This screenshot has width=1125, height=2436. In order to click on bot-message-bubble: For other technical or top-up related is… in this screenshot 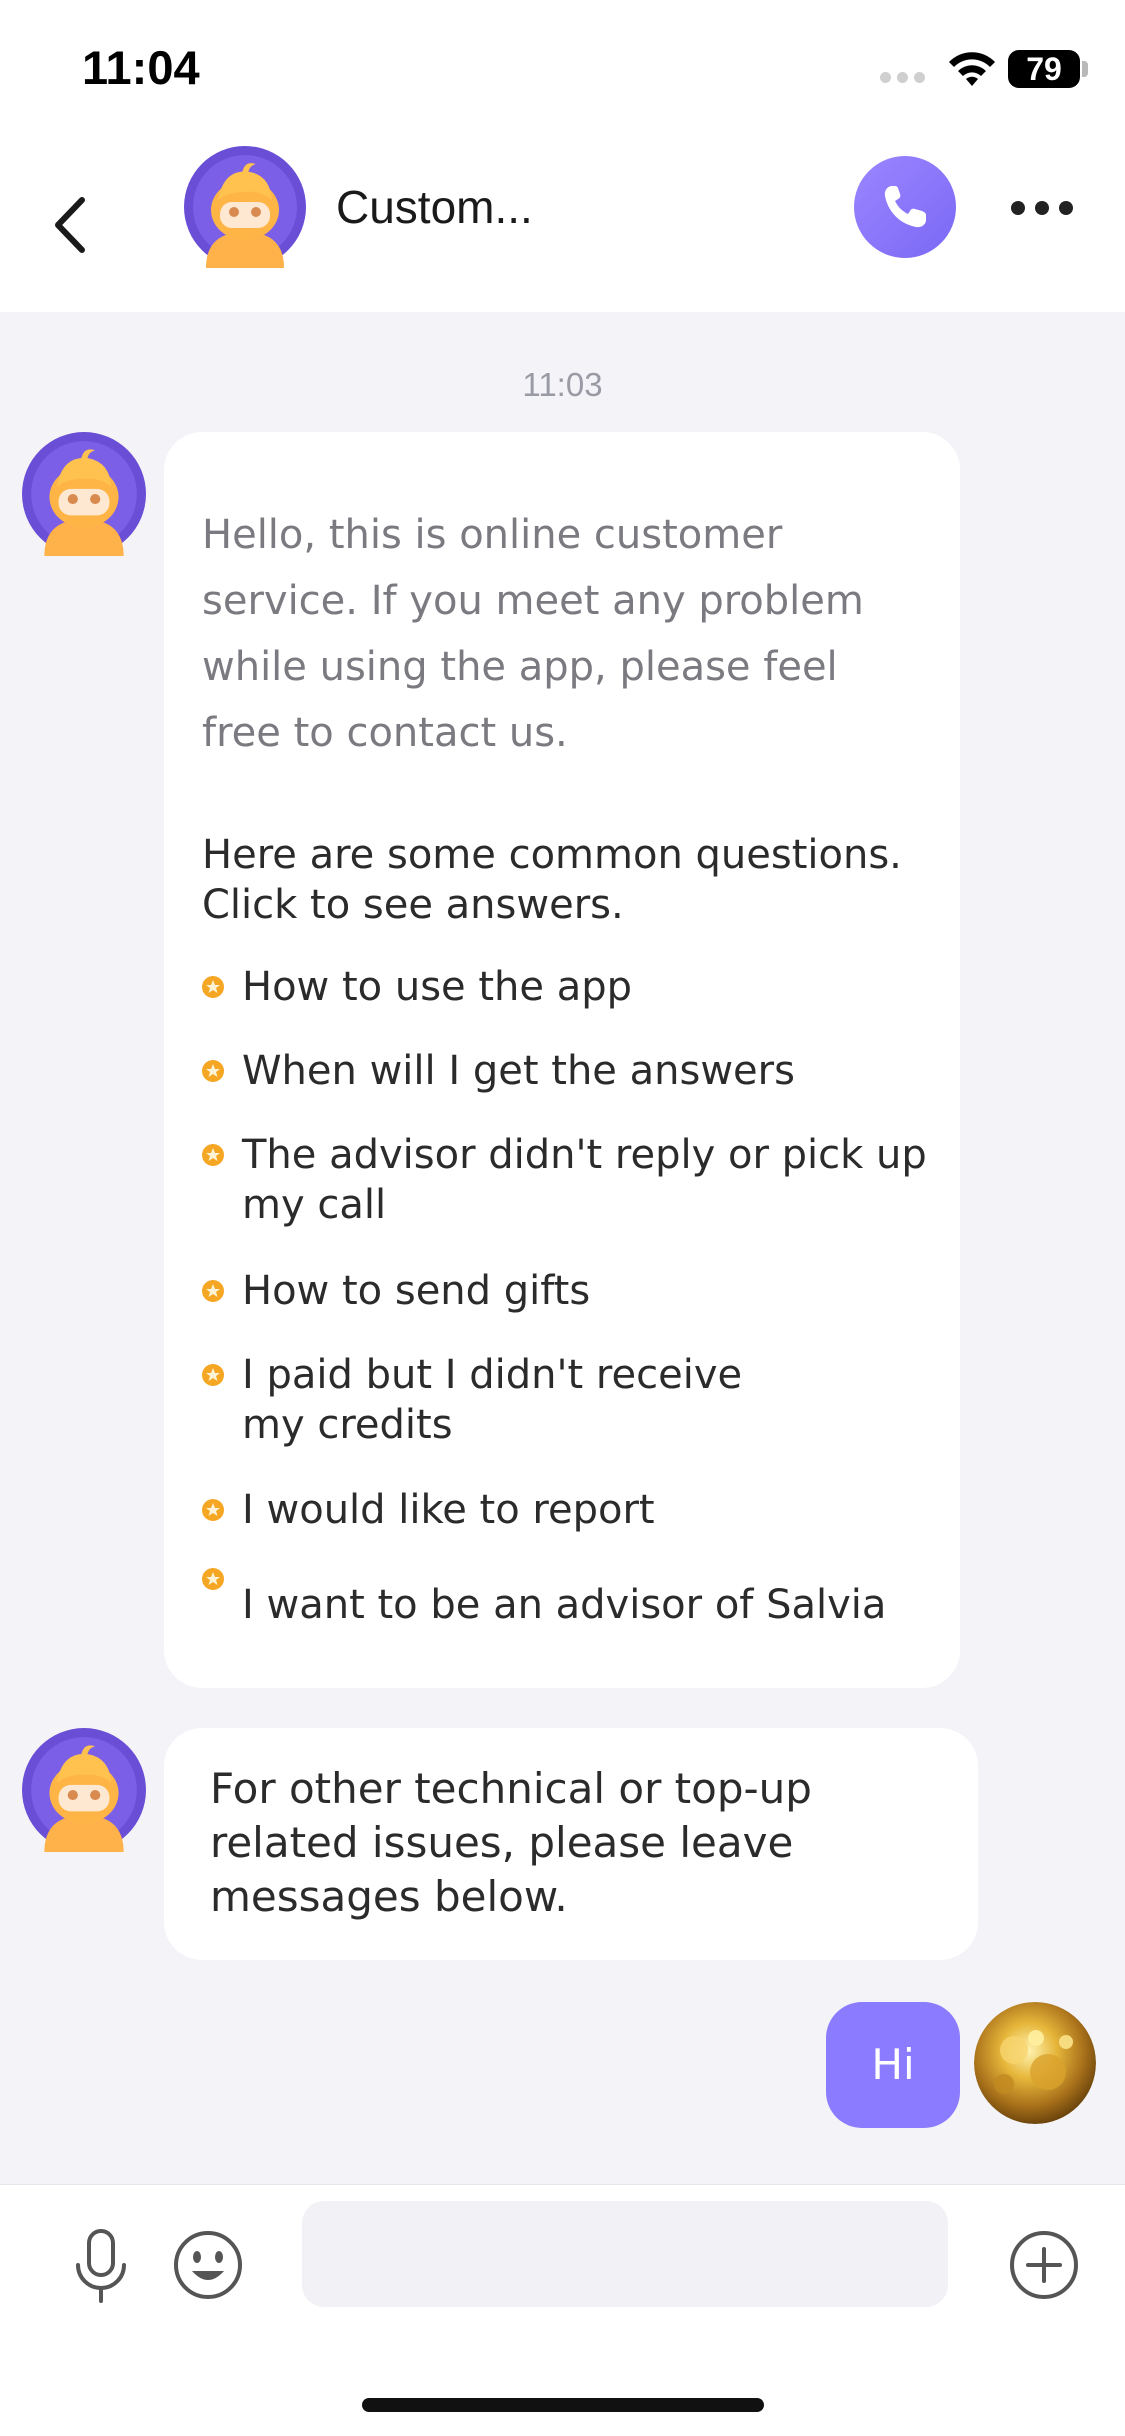, I will do `click(571, 1844)`.